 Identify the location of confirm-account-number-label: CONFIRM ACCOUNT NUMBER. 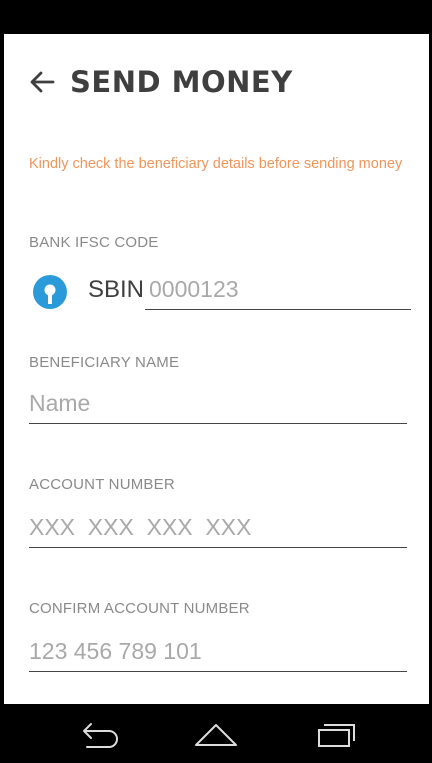
(139, 608).